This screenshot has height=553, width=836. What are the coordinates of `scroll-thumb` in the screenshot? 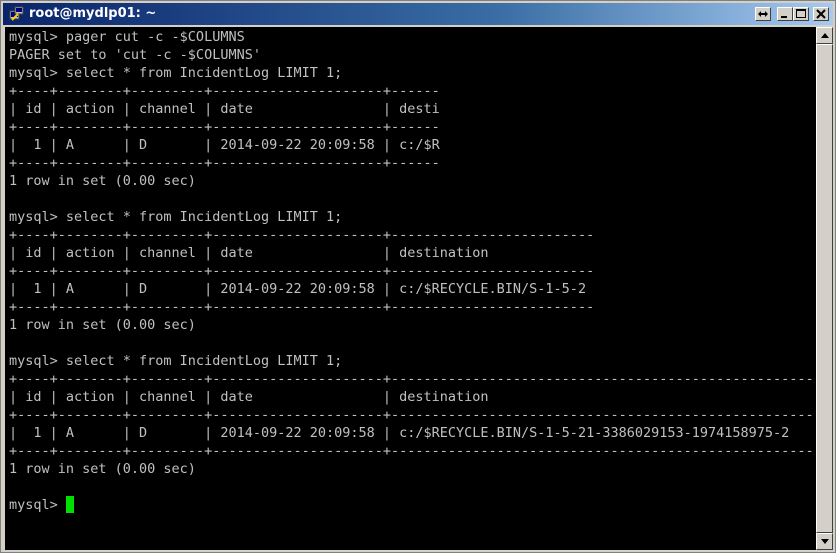 It's located at (824, 288).